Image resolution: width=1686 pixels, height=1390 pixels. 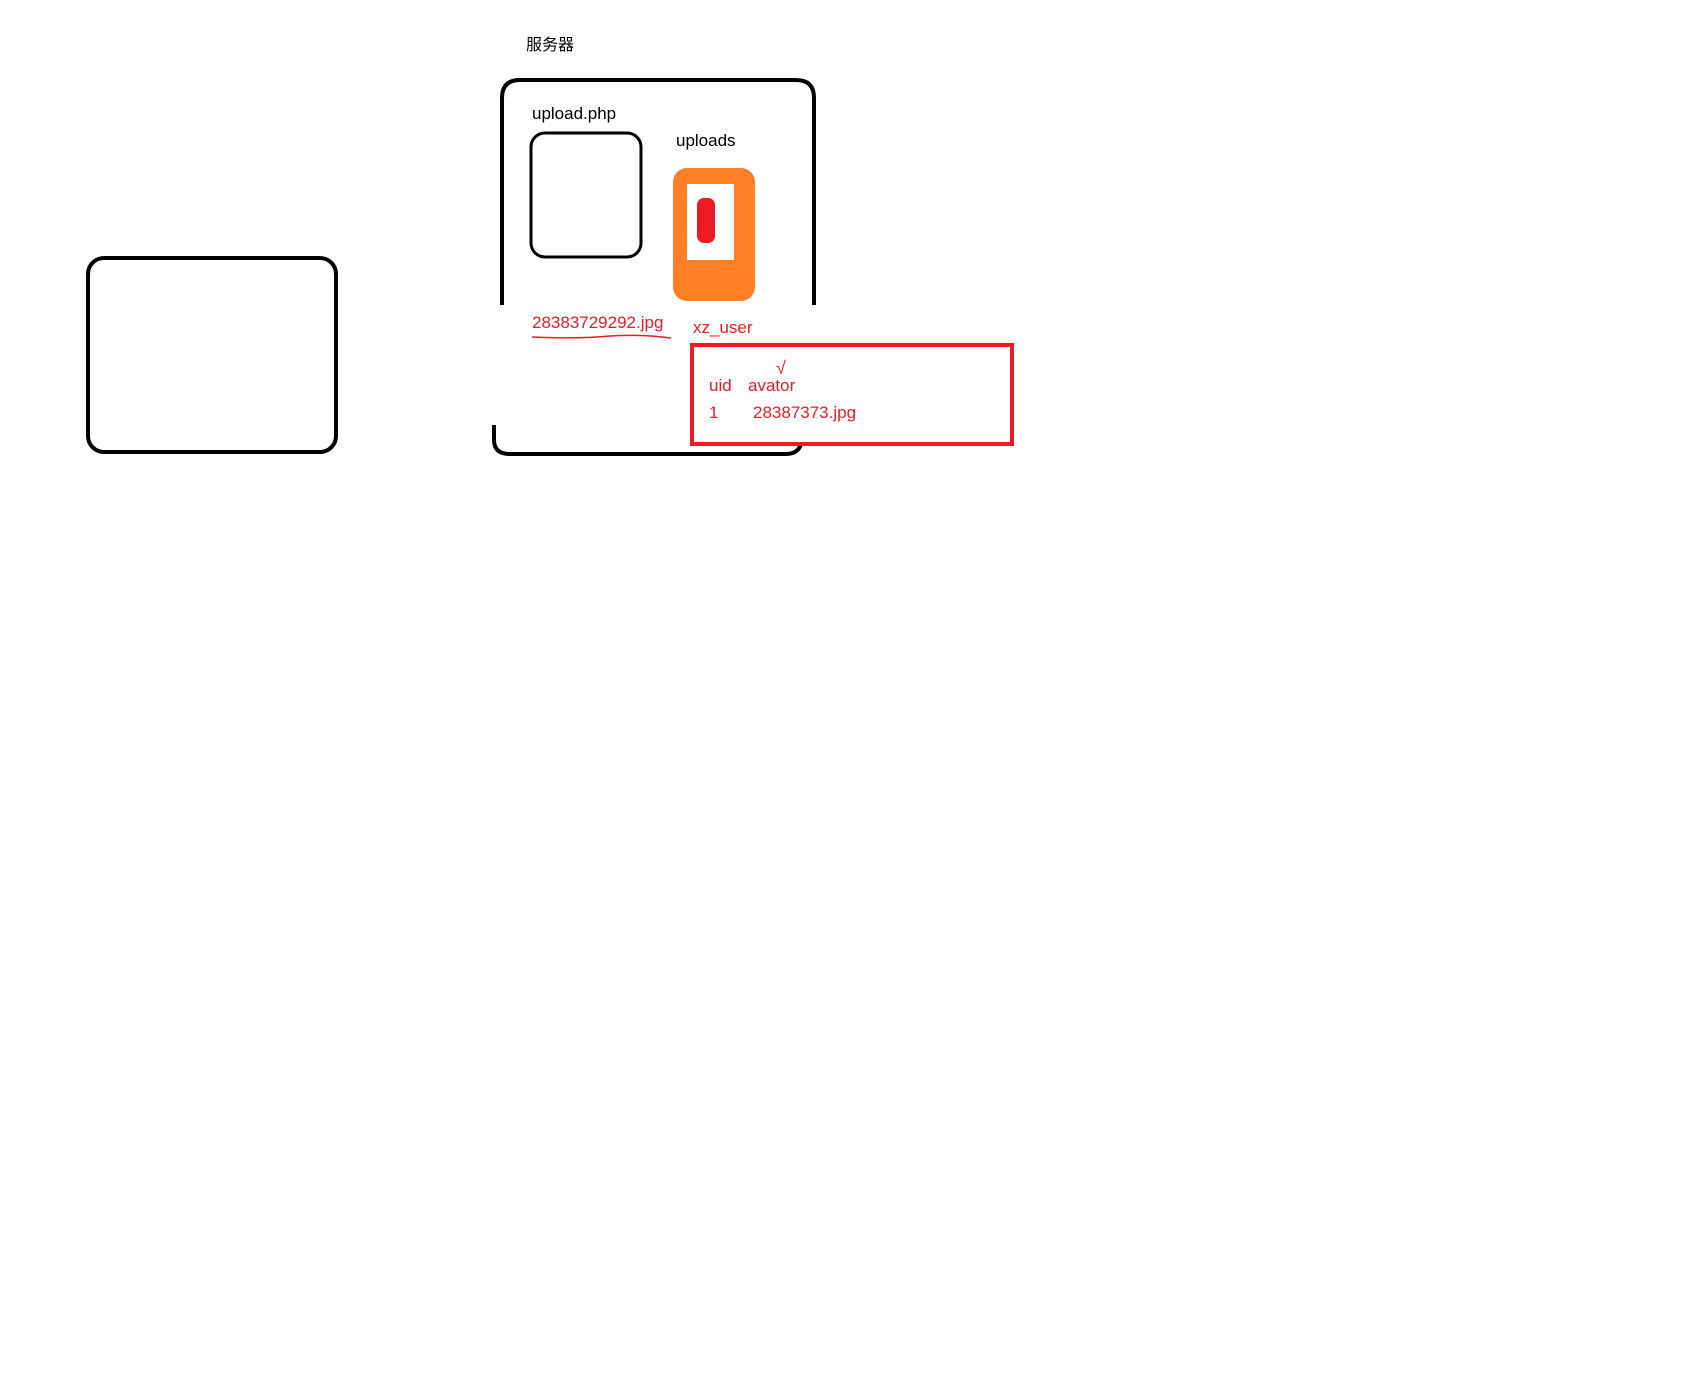 What do you see at coordinates (720, 385) in the screenshot?
I see `column-header-uid: uid` at bounding box center [720, 385].